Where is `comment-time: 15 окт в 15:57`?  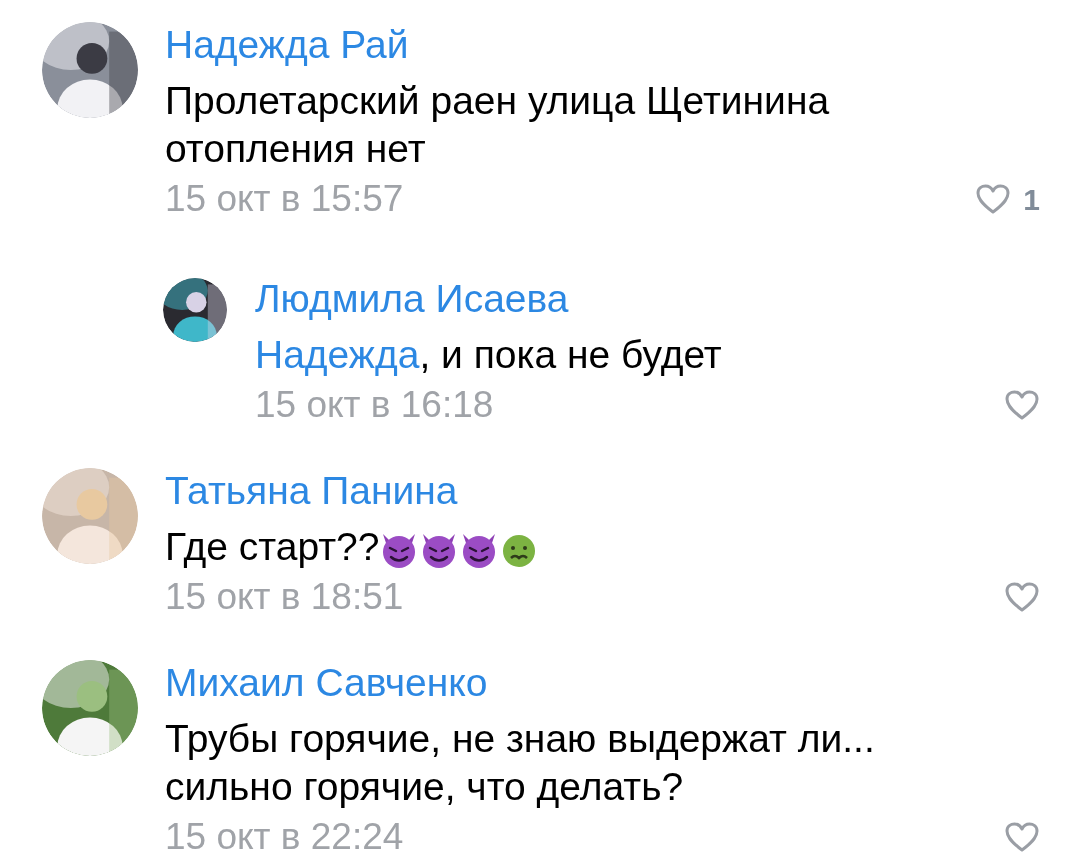 comment-time: 15 окт в 15:57 is located at coordinates (284, 199).